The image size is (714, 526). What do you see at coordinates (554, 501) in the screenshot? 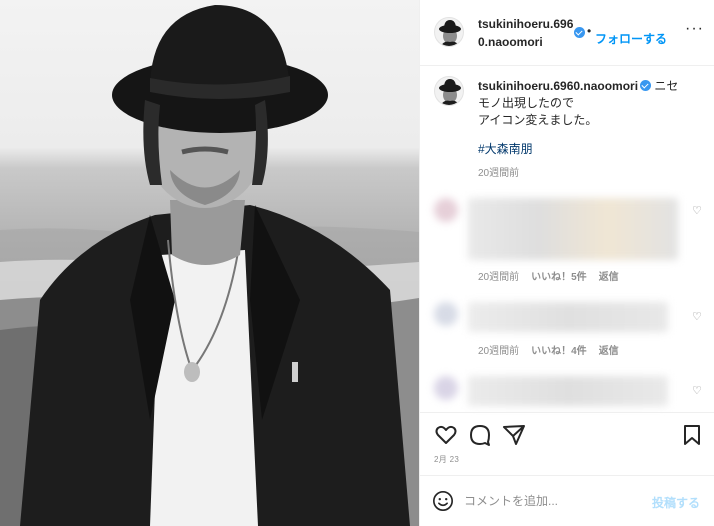
I see `comment-input` at bounding box center [554, 501].